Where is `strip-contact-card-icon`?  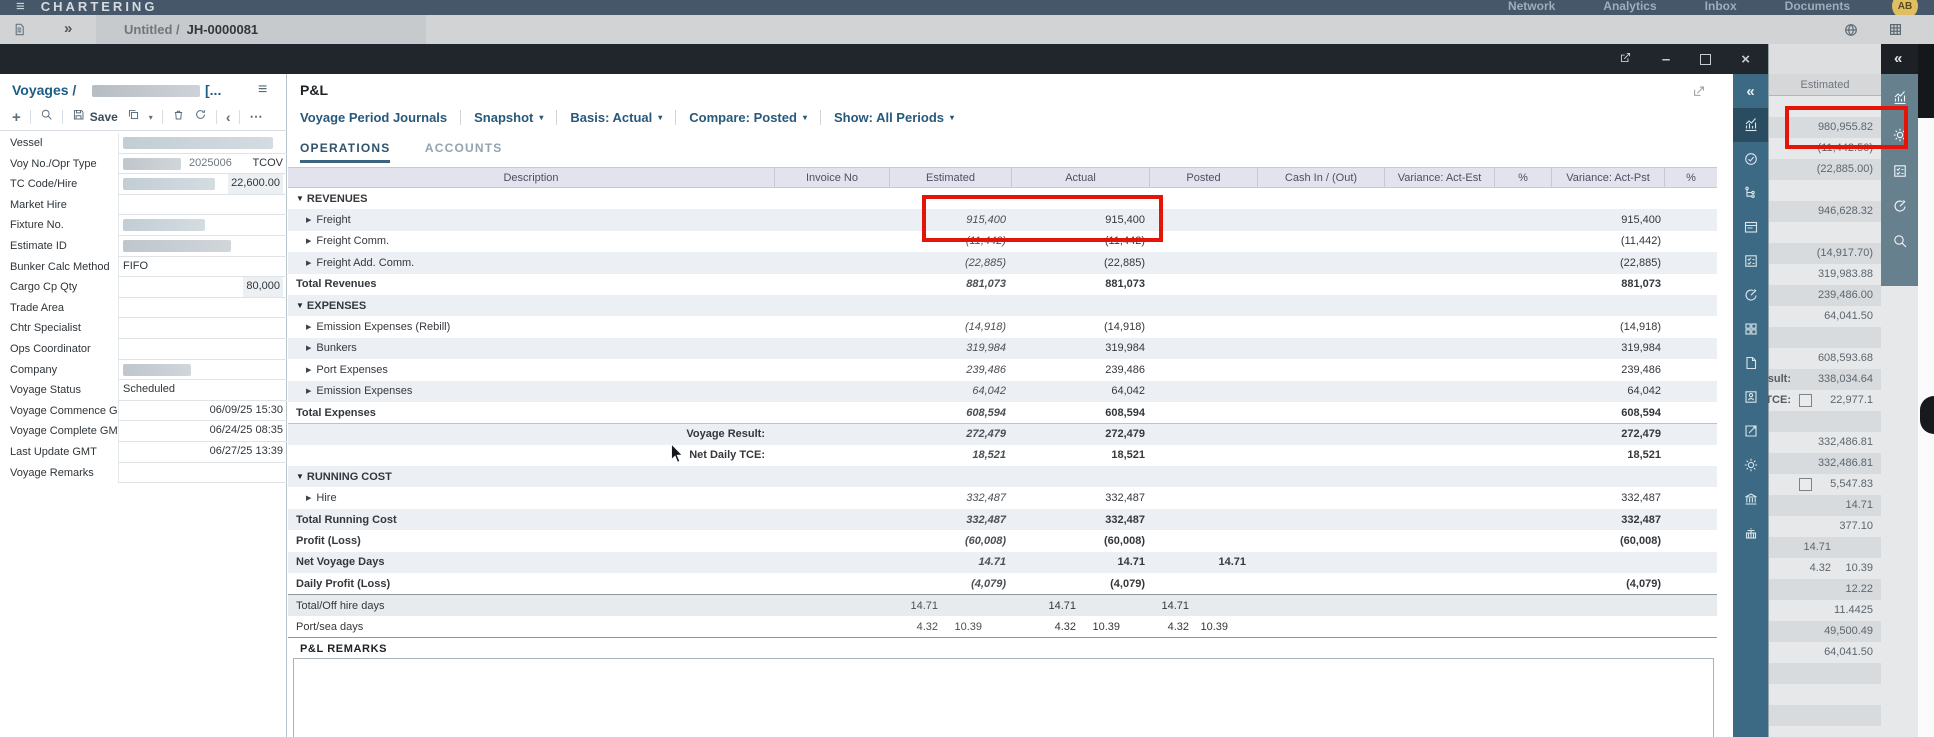
strip-contact-card-icon is located at coordinates (1750, 397).